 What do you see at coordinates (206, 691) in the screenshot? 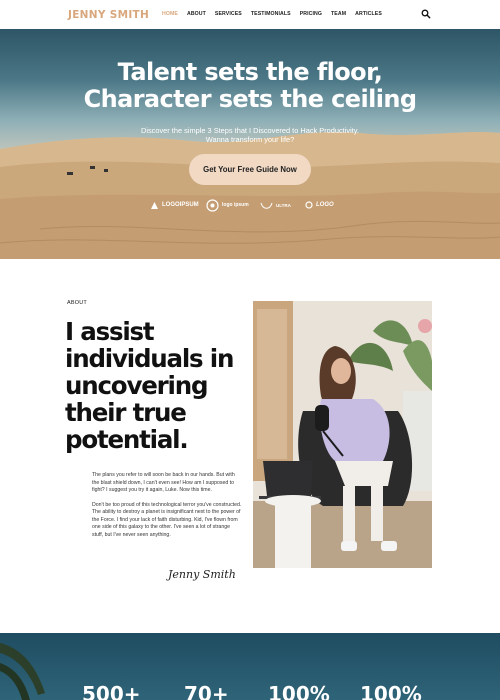
I see `stat-value: 70+` at bounding box center [206, 691].